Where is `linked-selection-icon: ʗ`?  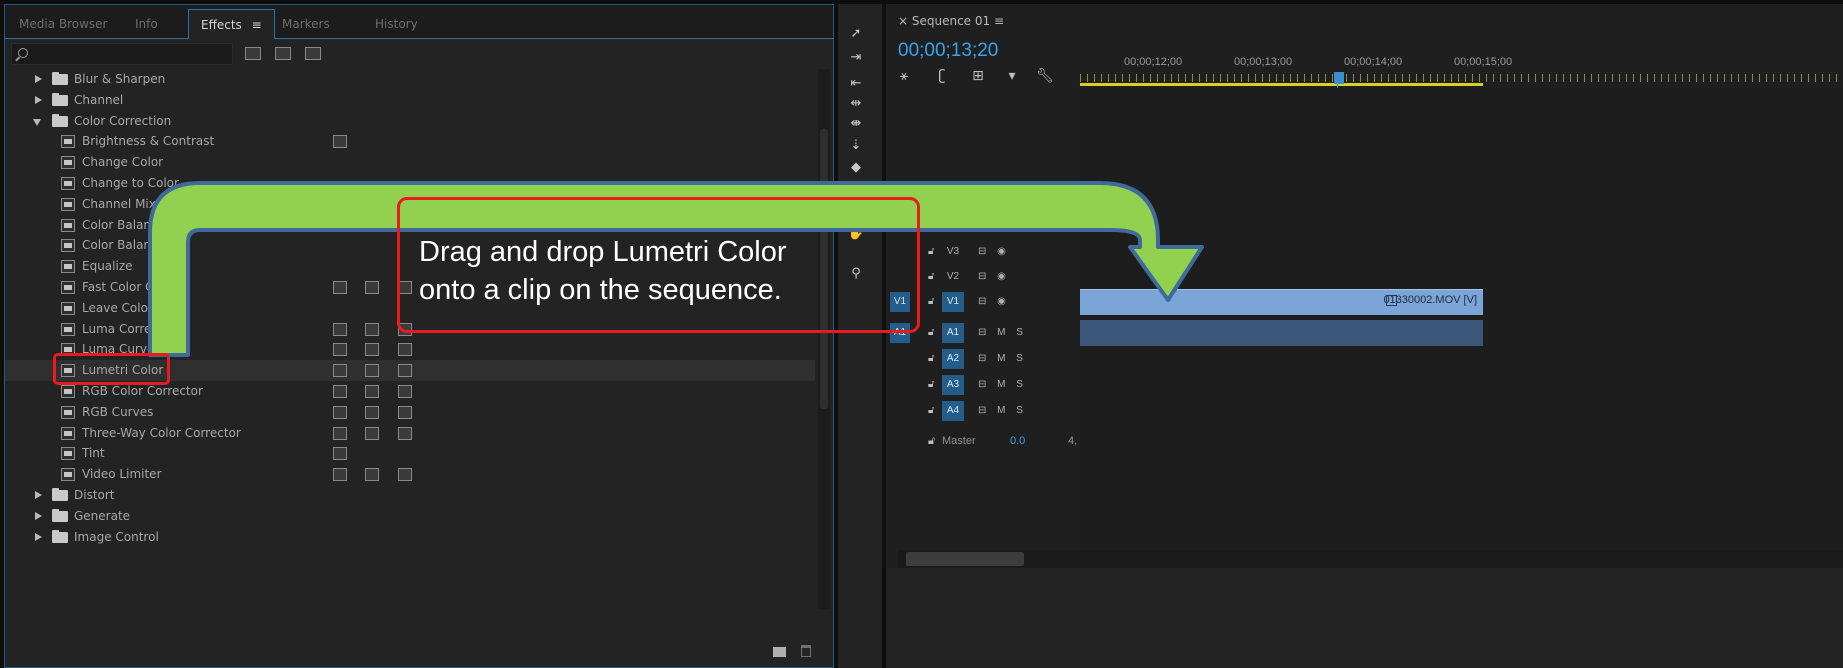
linked-selection-icon: ʗ is located at coordinates (942, 76).